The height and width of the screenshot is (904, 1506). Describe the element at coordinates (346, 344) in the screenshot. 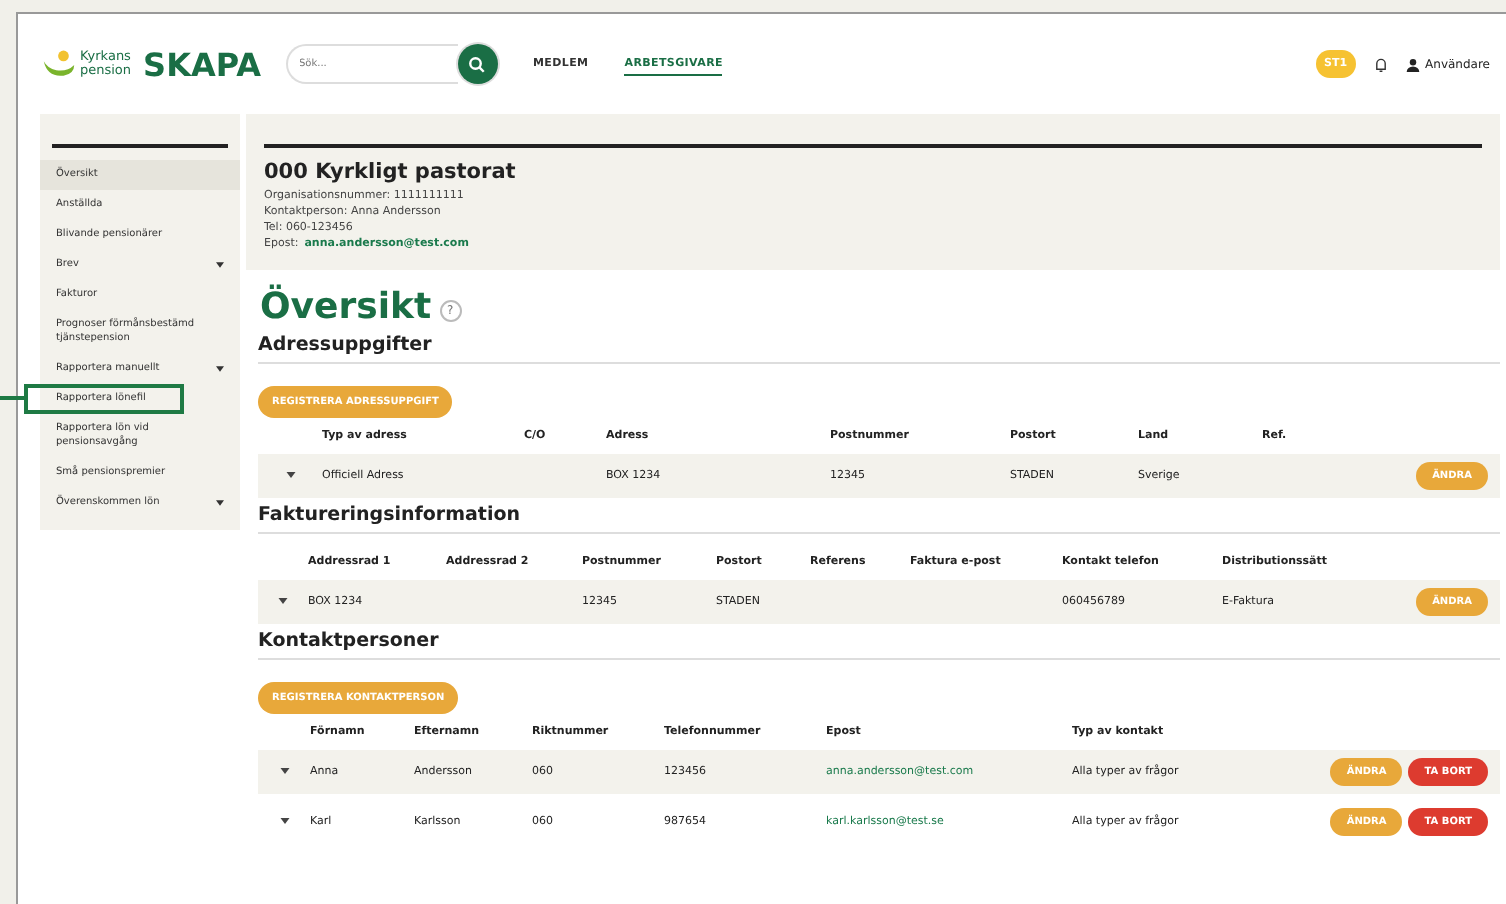

I see `section-heading: Adressuppgifter` at that location.